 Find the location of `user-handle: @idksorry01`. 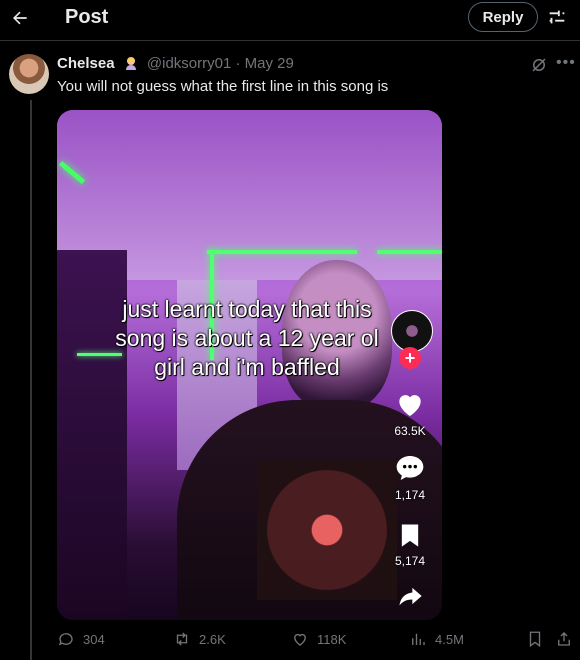

user-handle: @idksorry01 is located at coordinates (189, 63).